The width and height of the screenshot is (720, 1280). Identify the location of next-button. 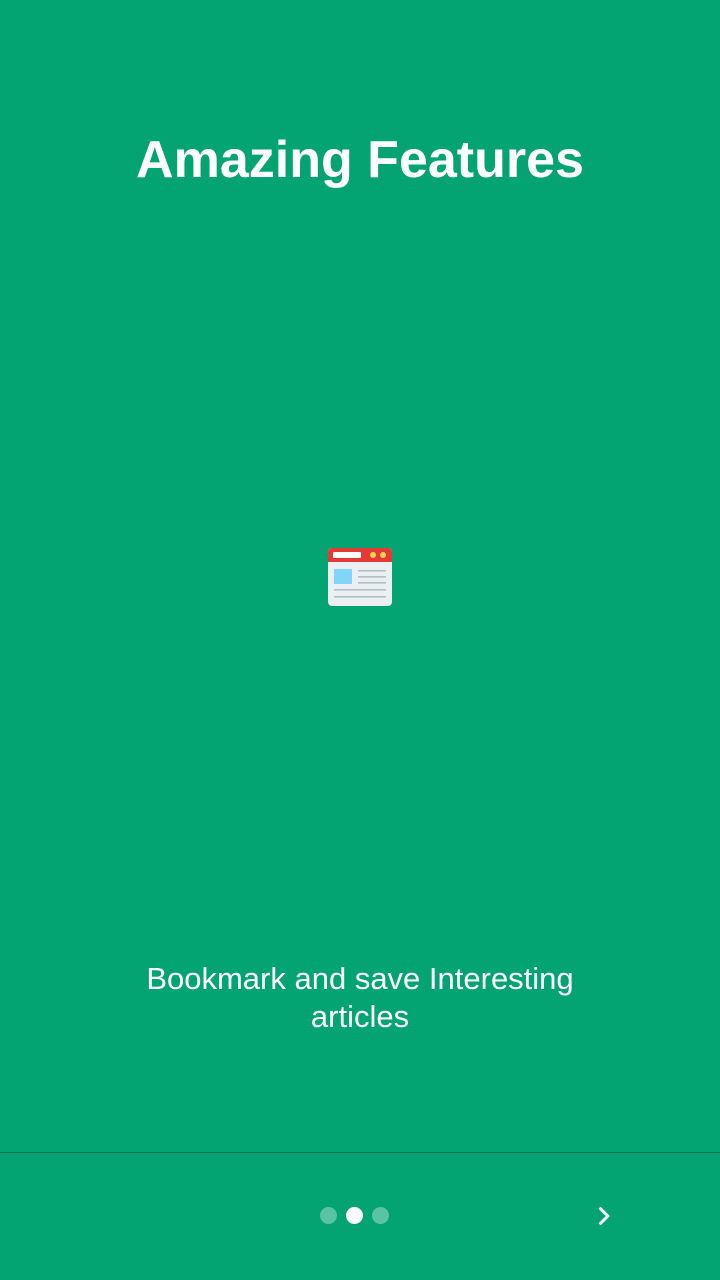
(604, 1216).